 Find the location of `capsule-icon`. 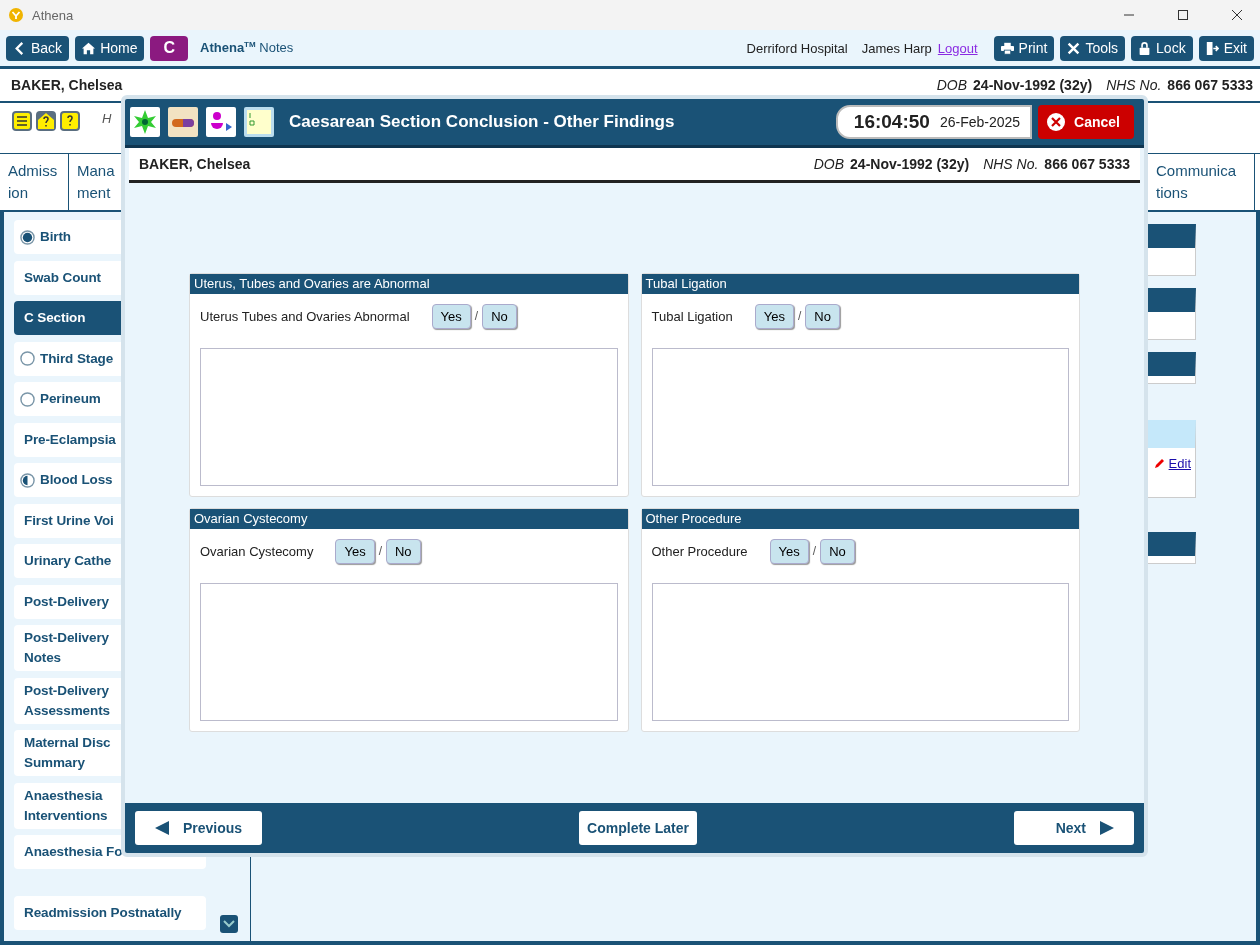

capsule-icon is located at coordinates (183, 122).